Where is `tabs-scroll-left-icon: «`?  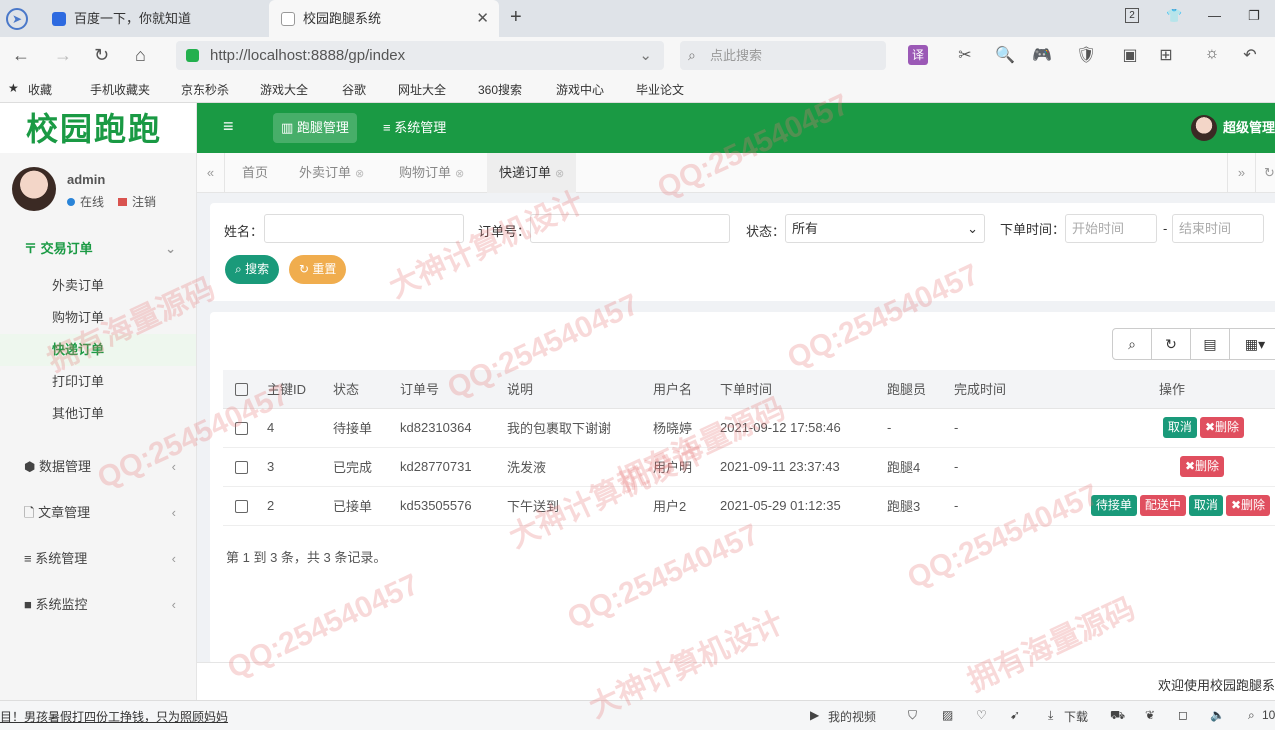 tabs-scroll-left-icon: « is located at coordinates (211, 173).